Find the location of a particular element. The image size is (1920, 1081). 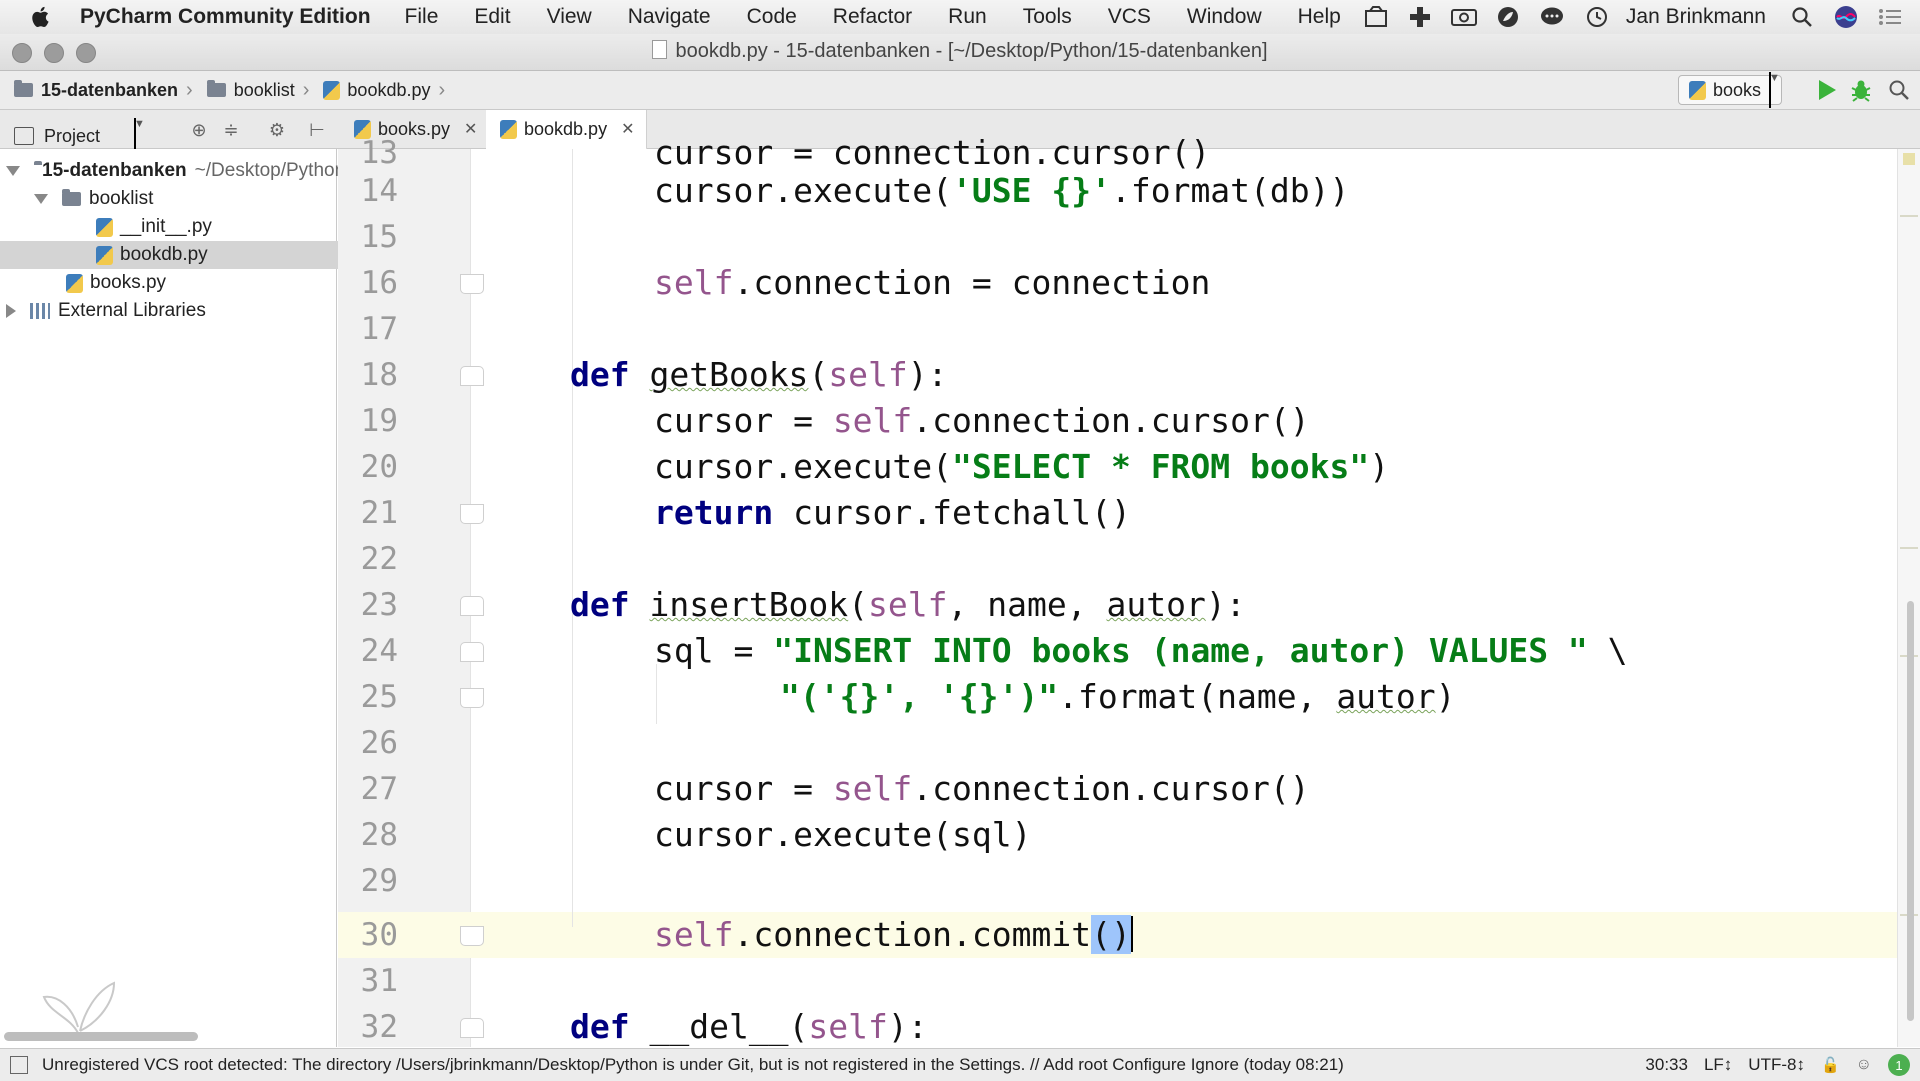

menu-view: View is located at coordinates (569, 17).